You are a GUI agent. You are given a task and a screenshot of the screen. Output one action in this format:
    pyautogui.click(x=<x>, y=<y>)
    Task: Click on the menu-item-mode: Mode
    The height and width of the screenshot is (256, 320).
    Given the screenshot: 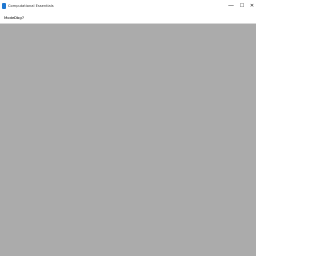 What is the action you would take?
    pyautogui.click(x=9, y=17)
    